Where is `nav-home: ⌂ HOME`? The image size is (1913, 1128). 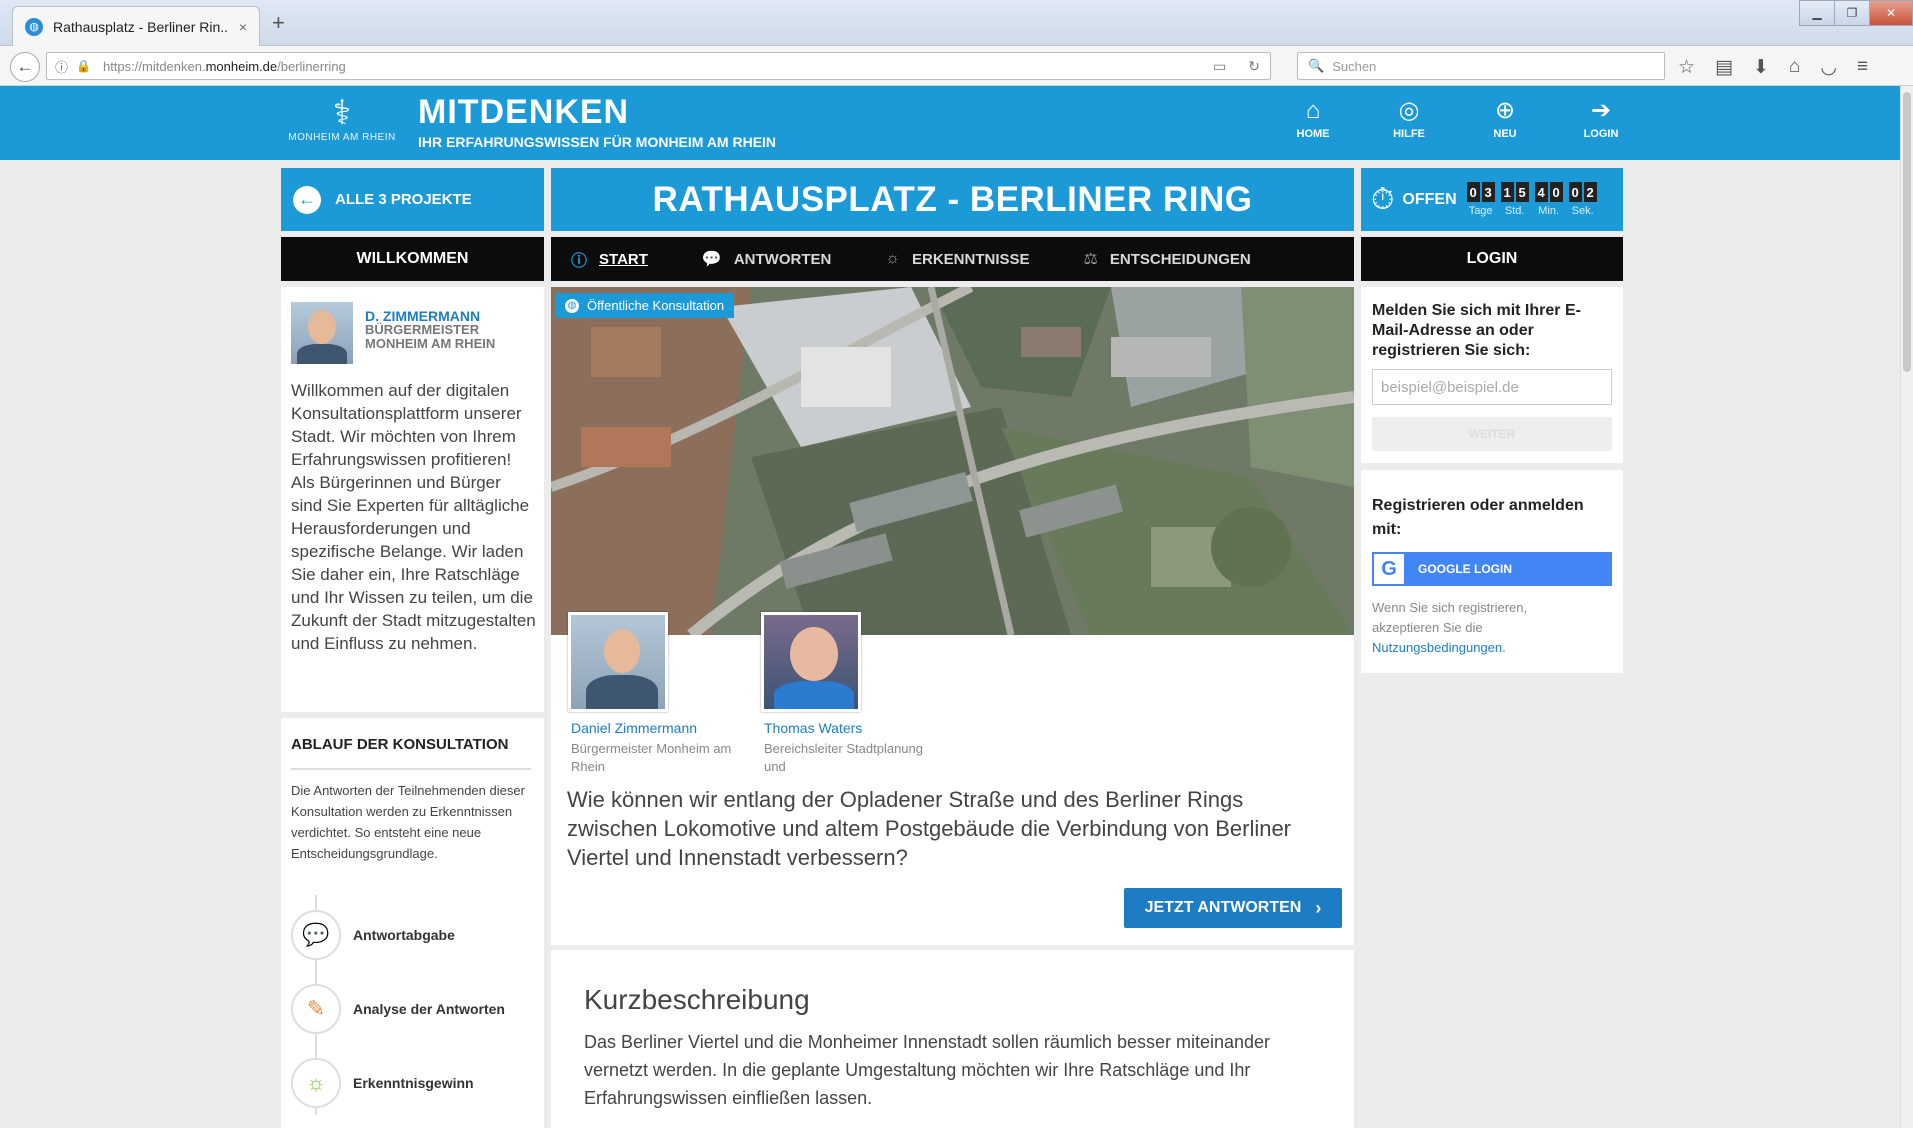 nav-home: ⌂ HOME is located at coordinates (1313, 119).